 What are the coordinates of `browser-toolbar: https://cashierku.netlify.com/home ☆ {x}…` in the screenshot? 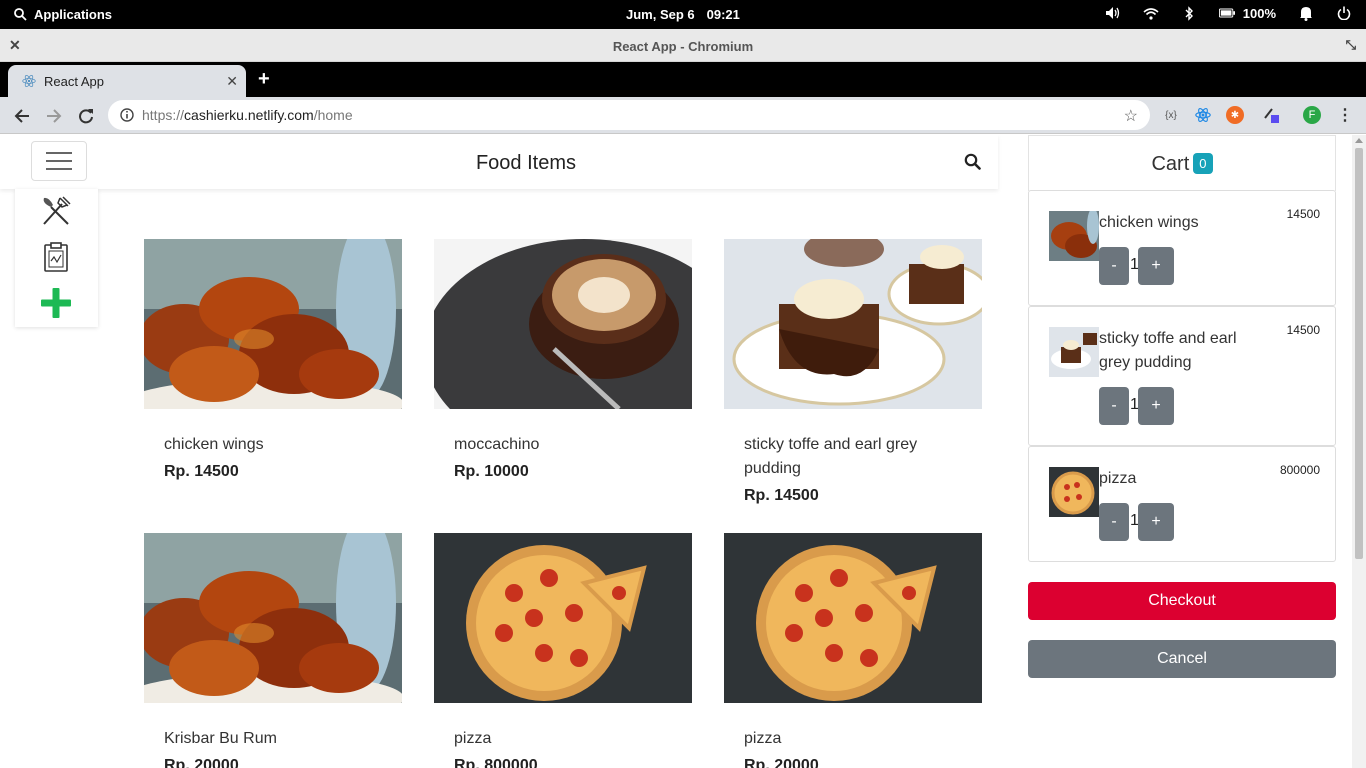 It's located at (683, 115).